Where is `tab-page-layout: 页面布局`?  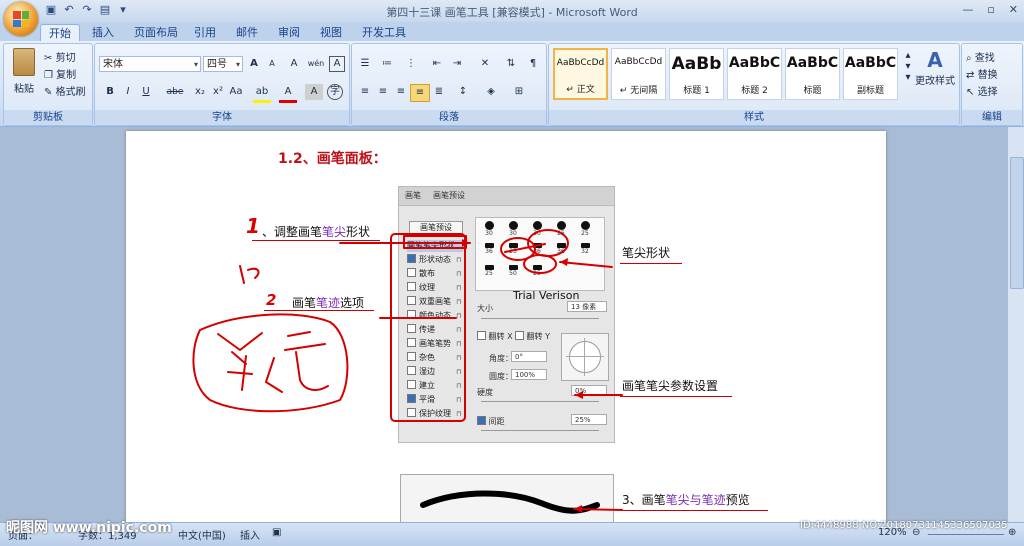 tab-page-layout: 页面布局 is located at coordinates (156, 32).